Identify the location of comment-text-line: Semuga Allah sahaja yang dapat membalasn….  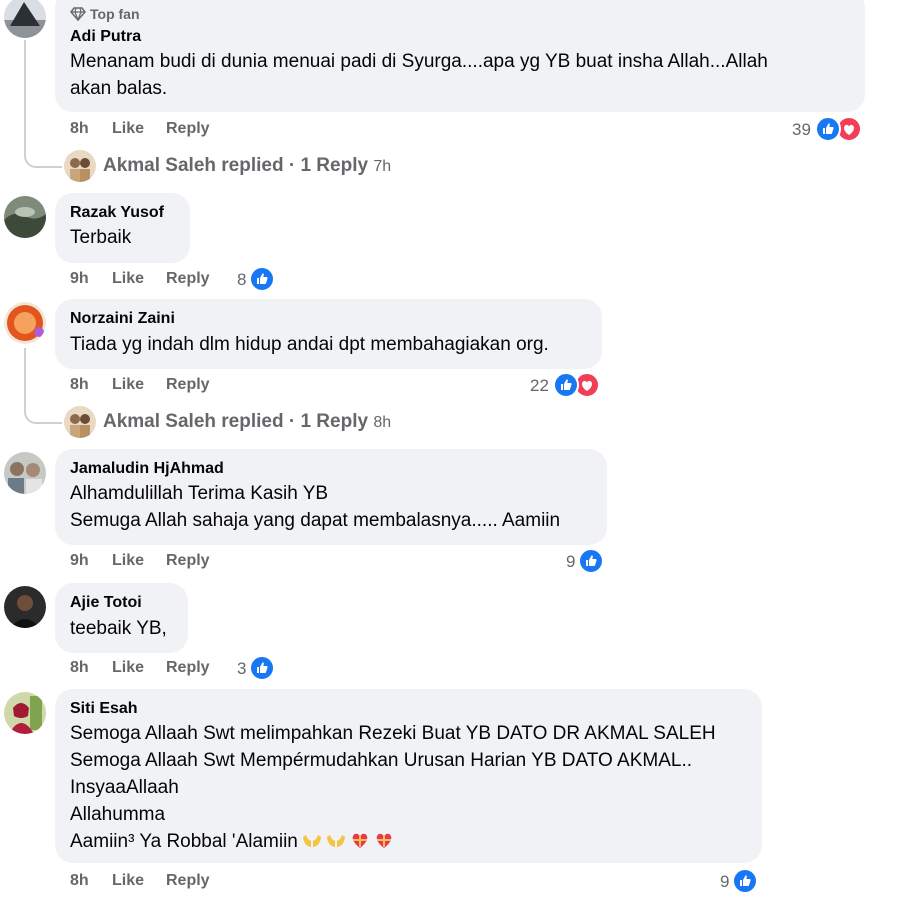
(315, 520).